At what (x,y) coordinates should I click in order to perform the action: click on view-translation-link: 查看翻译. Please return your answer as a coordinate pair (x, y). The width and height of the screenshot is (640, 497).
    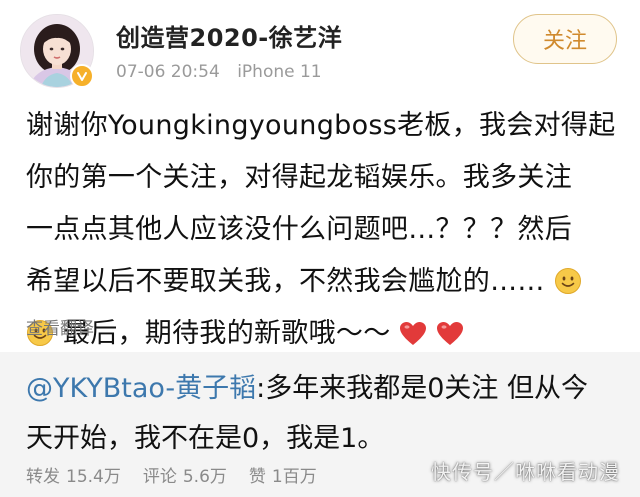
    Looking at the image, I should click on (60, 326).